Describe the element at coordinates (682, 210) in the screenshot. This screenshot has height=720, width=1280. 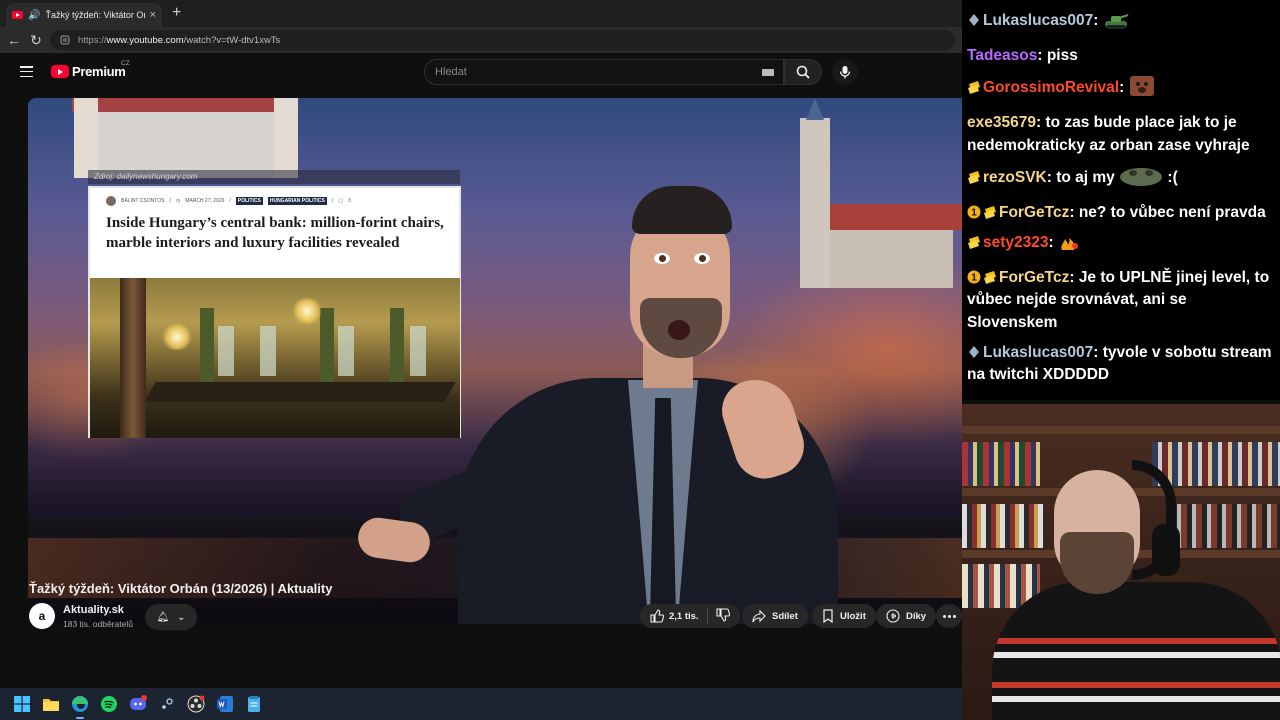
I see `presenter-hair` at that location.